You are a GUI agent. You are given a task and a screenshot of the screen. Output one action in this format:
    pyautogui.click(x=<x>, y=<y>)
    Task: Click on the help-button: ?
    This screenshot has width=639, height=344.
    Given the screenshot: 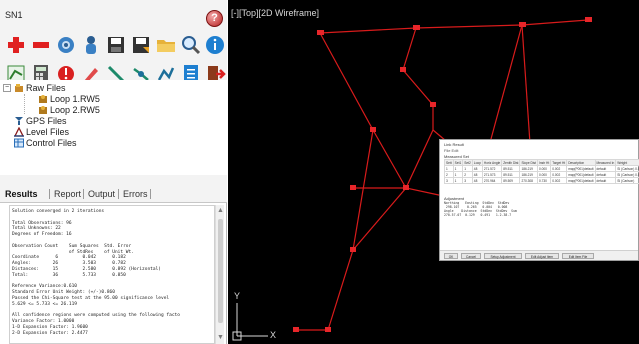 What is the action you would take?
    pyautogui.click(x=214, y=18)
    